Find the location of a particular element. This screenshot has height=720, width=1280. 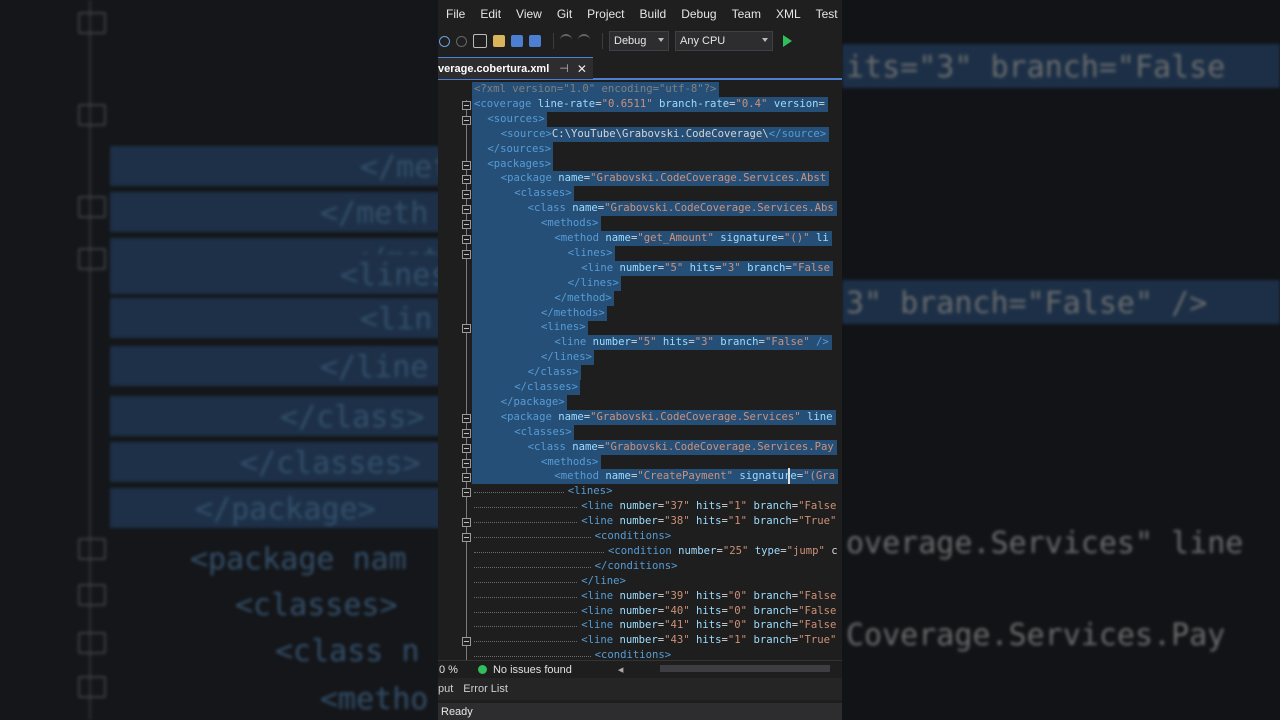

save-all-icon is located at coordinates (535, 41).